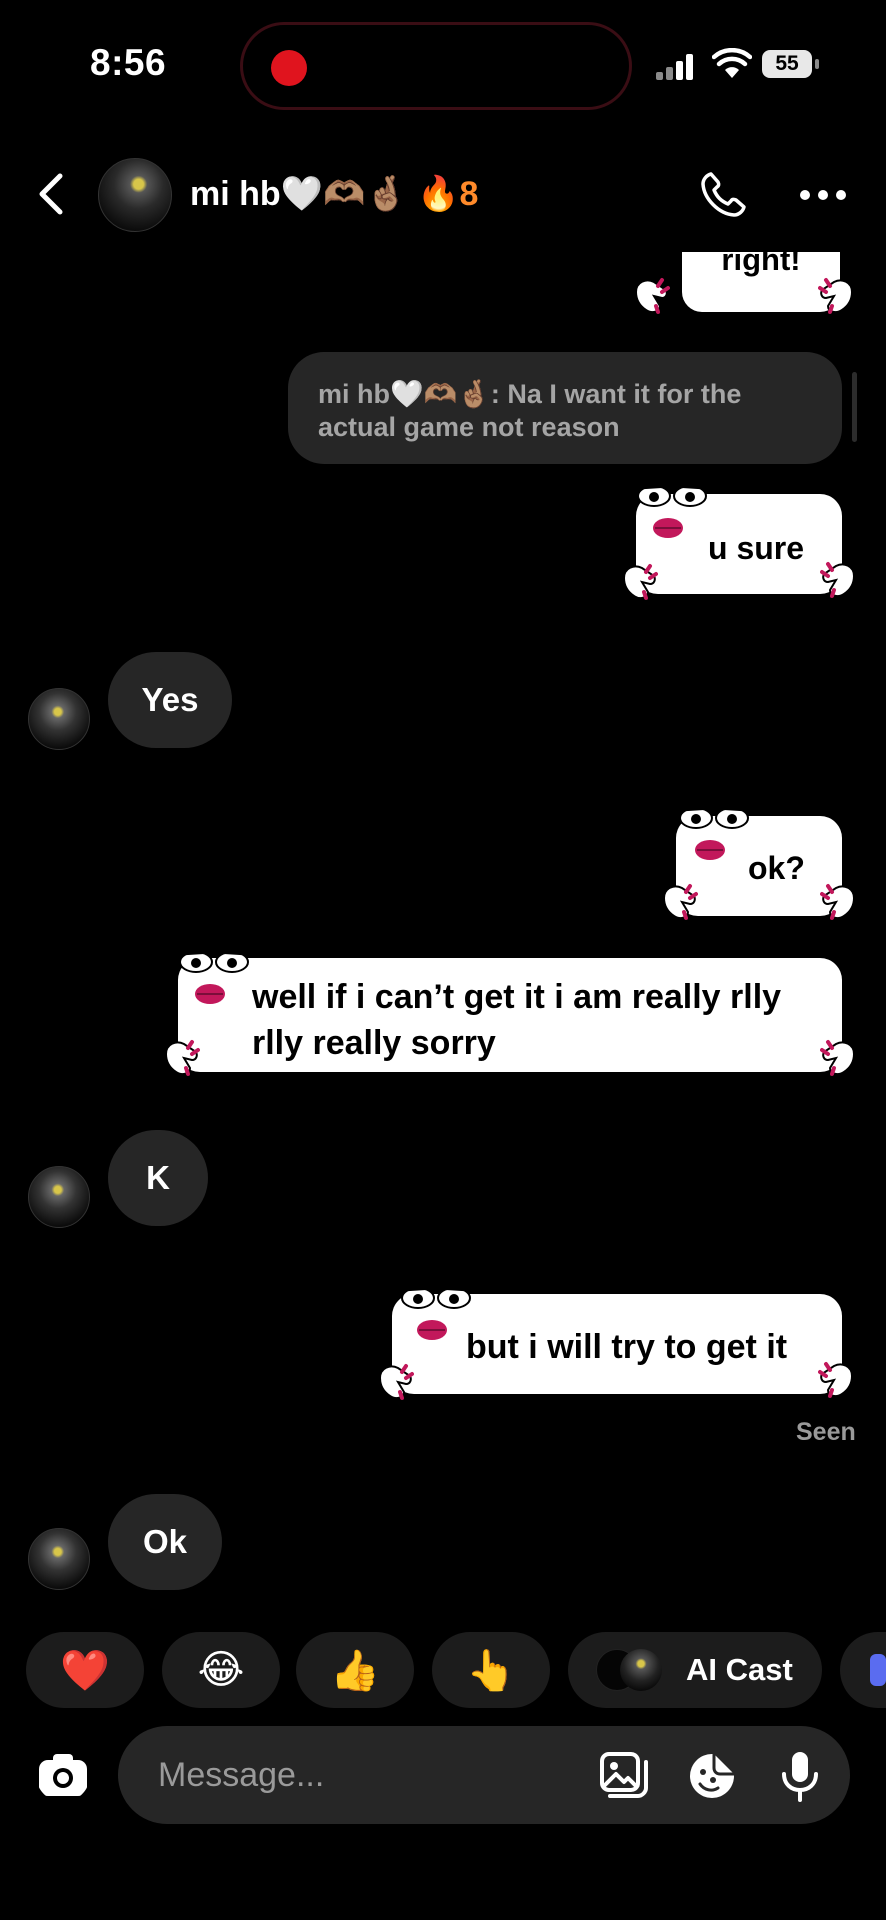 The height and width of the screenshot is (1920, 886). I want to click on ai-cast-avatar, so click(641, 1670).